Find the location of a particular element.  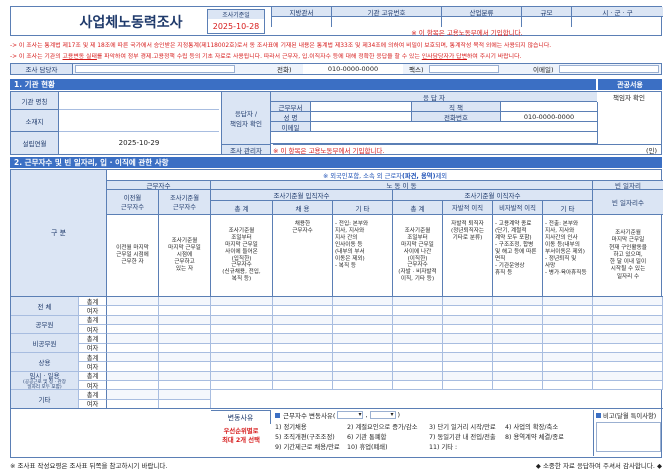

header-input-region is located at coordinates (617, 22).